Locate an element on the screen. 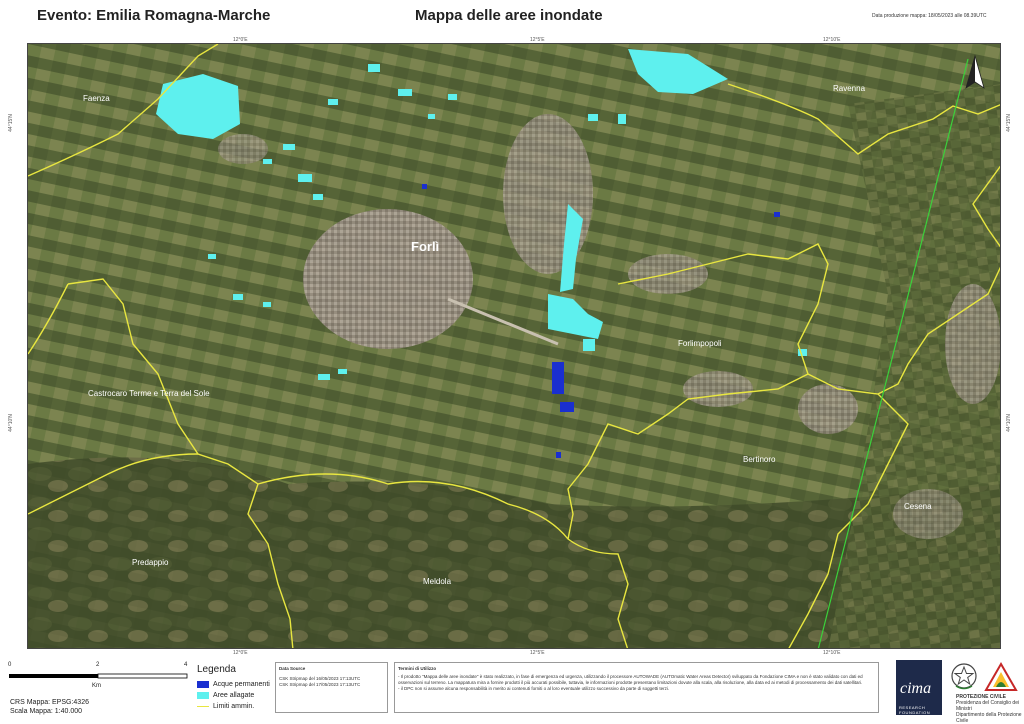 This screenshot has height=724, width=1024. right-coord-2: 44°10'N is located at coordinates (1008, 423).